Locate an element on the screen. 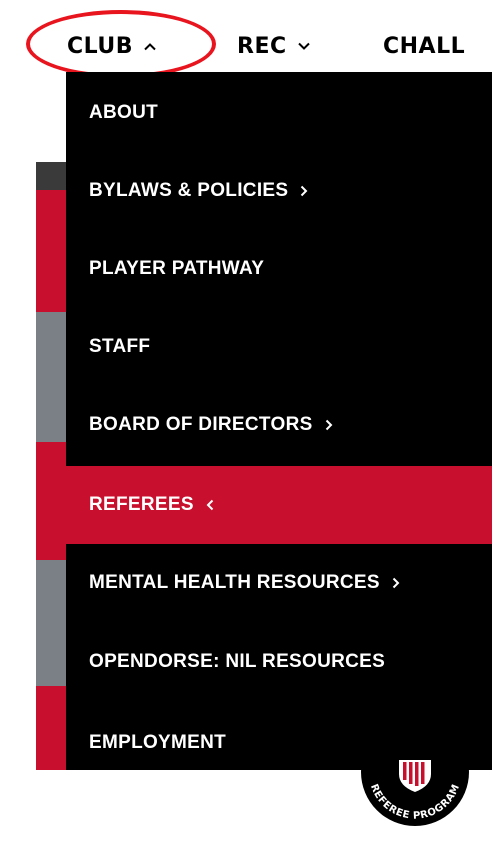 This screenshot has width=492, height=856. menu-item-player-pathway: PLAYER PATHWAY is located at coordinates (279, 269).